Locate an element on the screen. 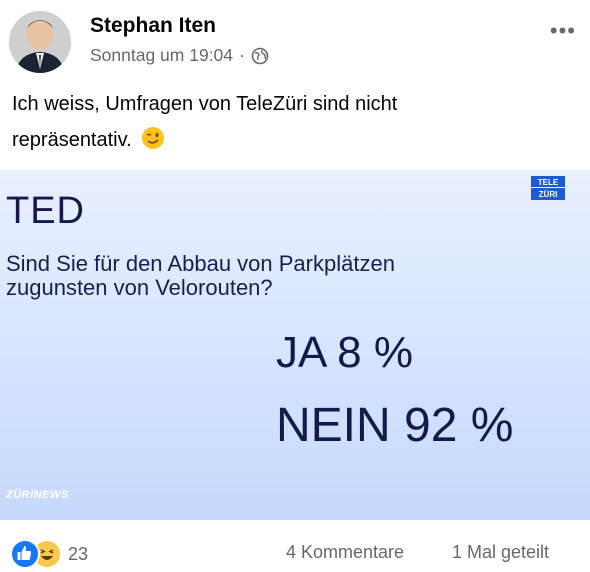 This screenshot has width=590, height=572. avatar is located at coordinates (40, 42).